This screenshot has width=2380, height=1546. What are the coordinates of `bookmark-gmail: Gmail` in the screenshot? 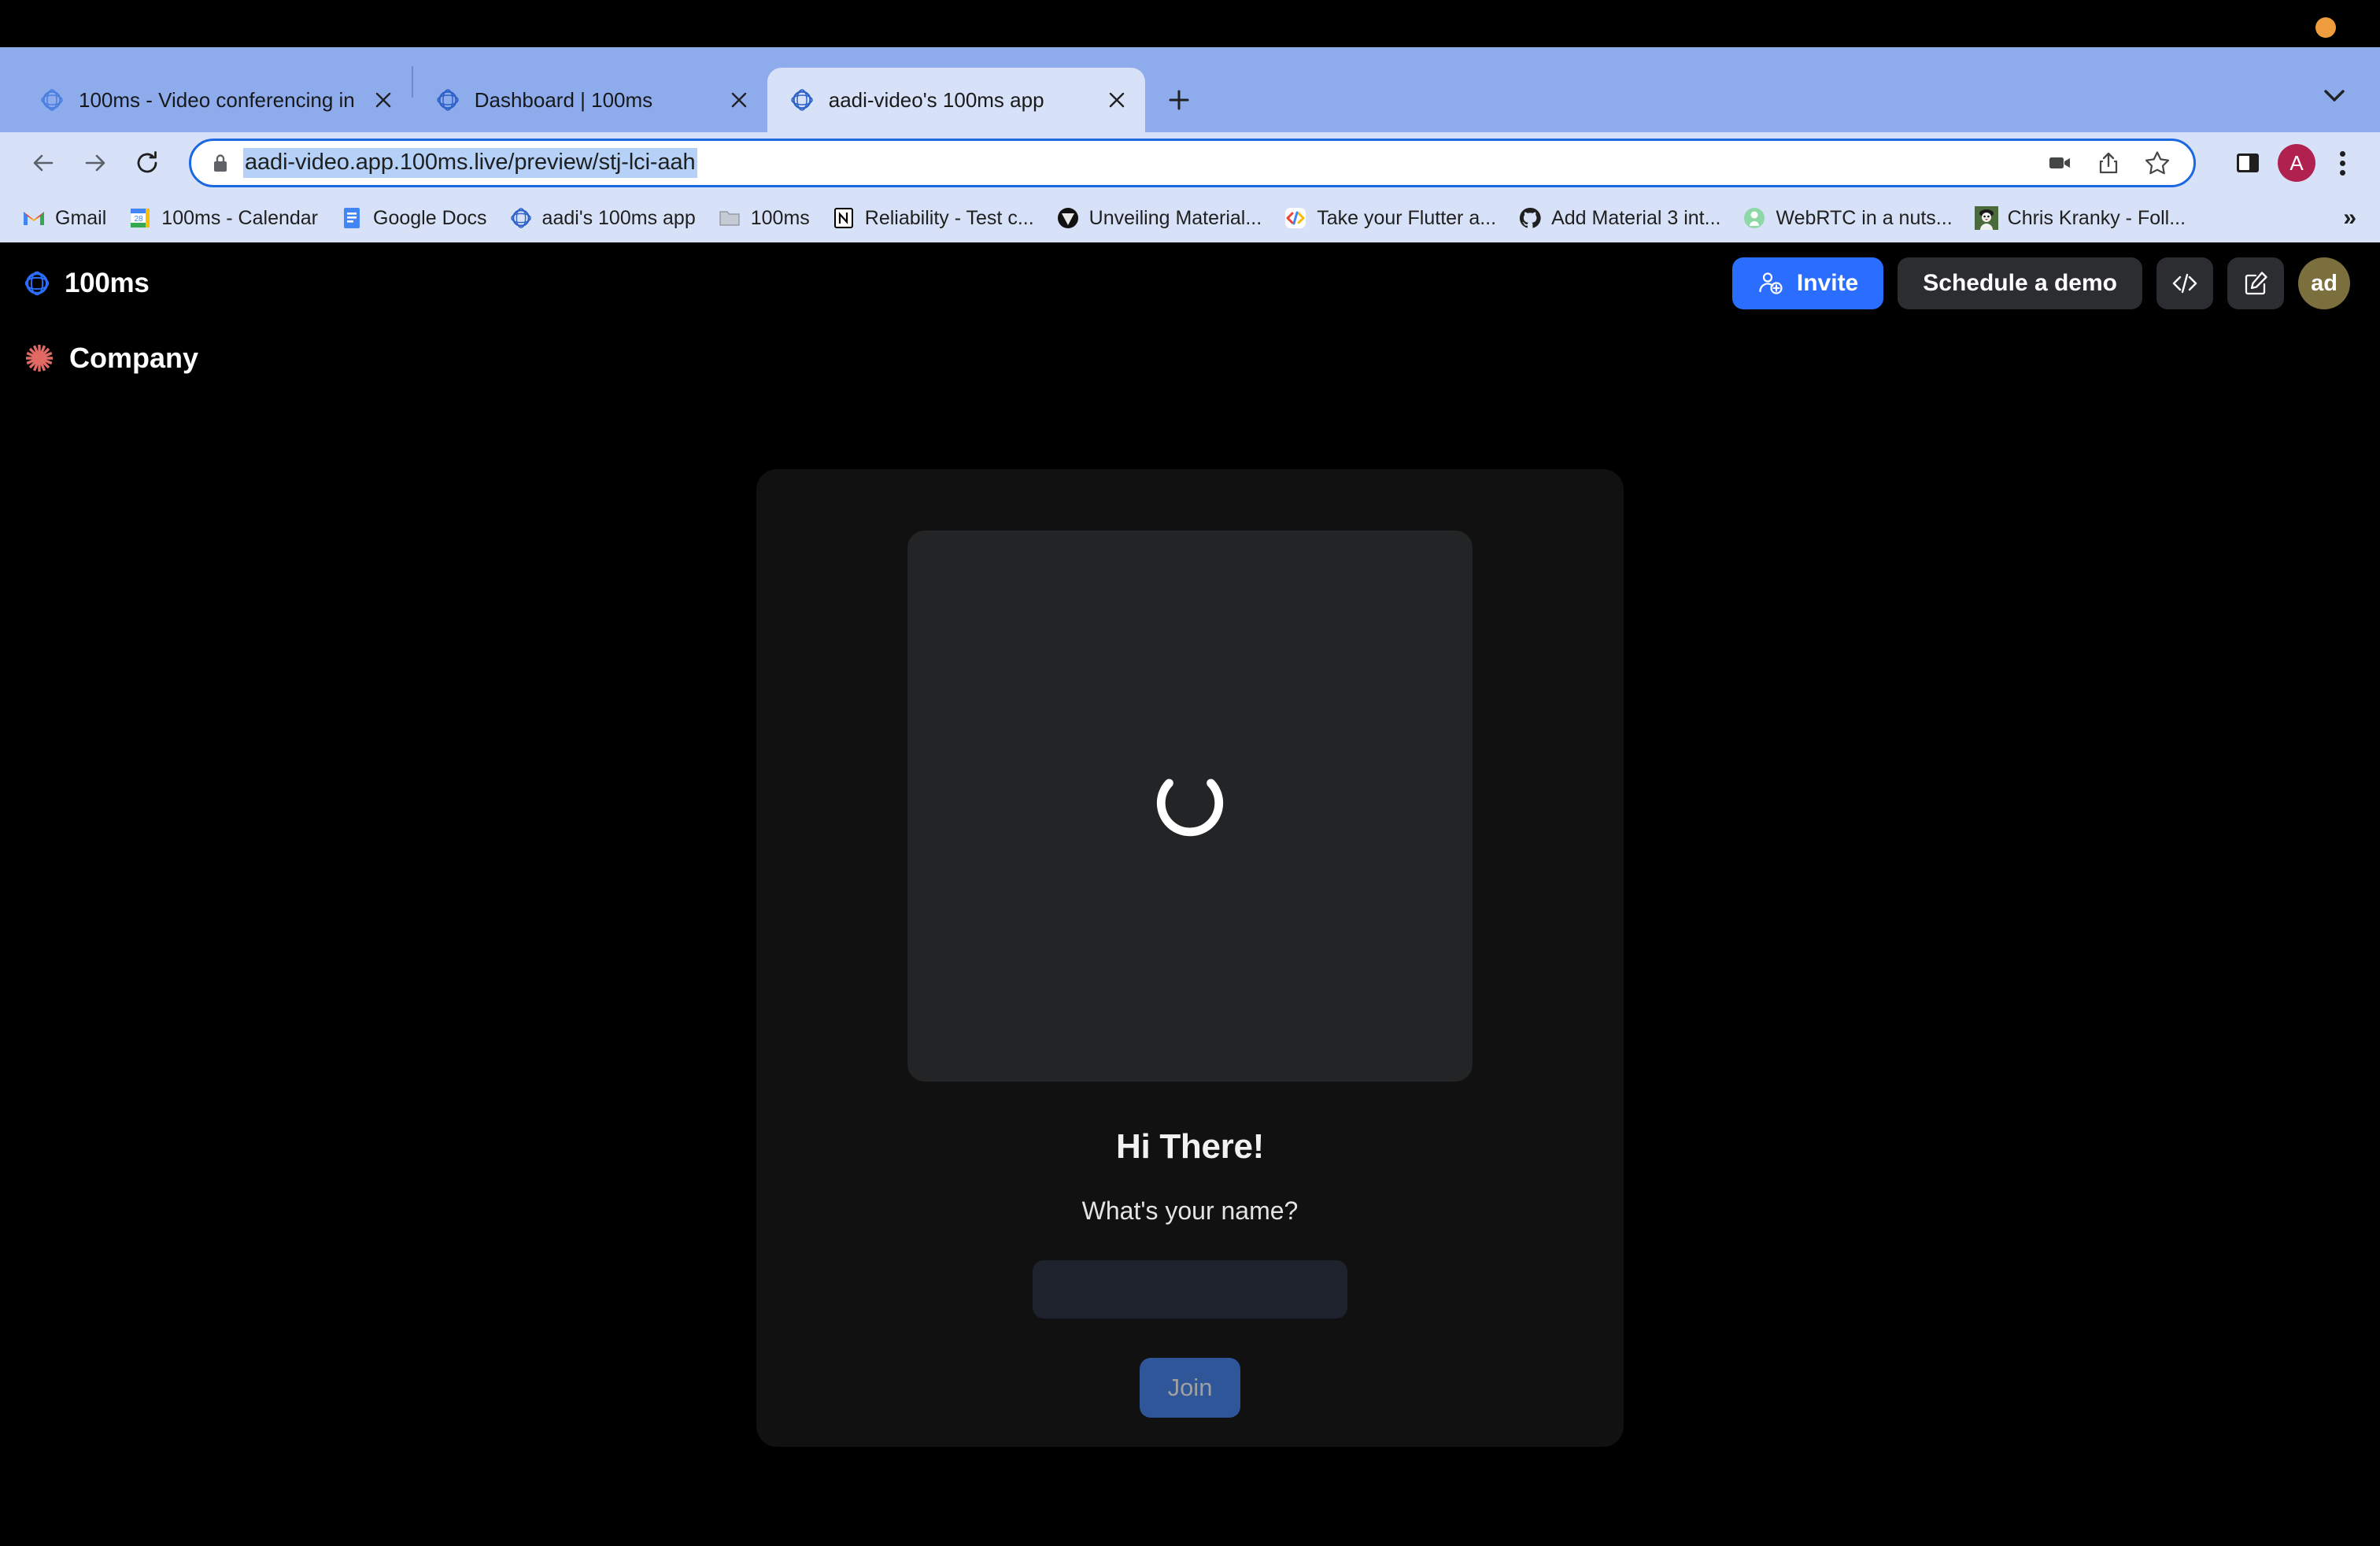 It's located at (64, 218).